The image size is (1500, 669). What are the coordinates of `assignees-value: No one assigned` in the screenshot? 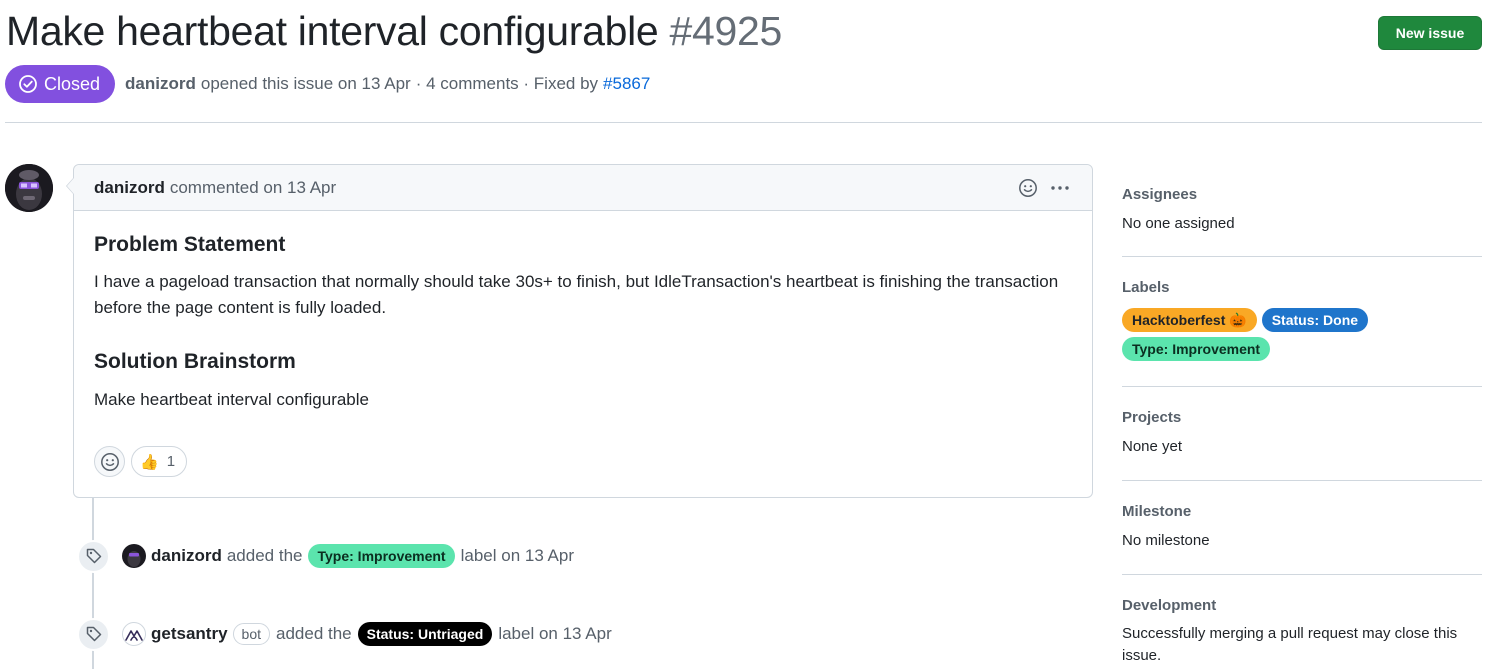 It's located at (1178, 223).